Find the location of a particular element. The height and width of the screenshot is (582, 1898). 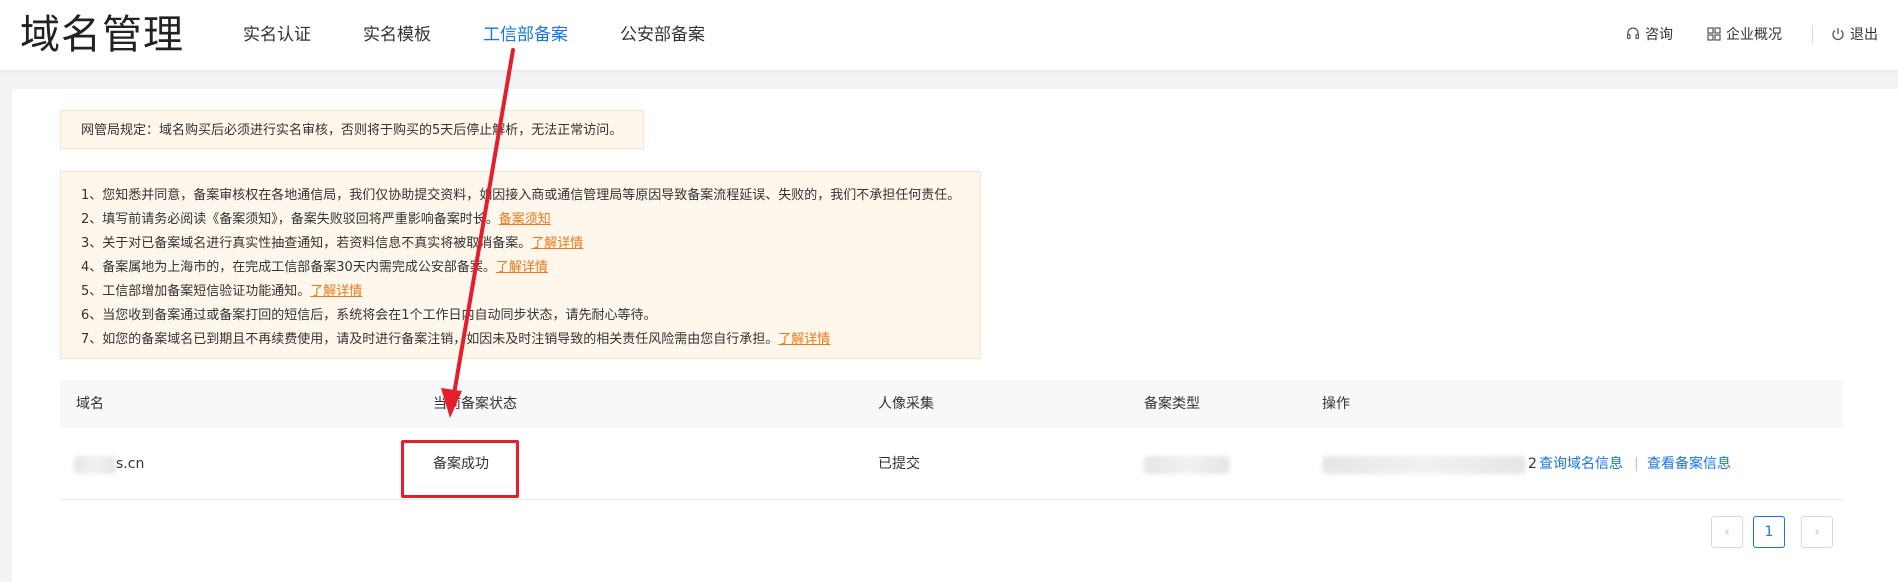

face-capture-cell: 已提交 is located at coordinates (899, 464).